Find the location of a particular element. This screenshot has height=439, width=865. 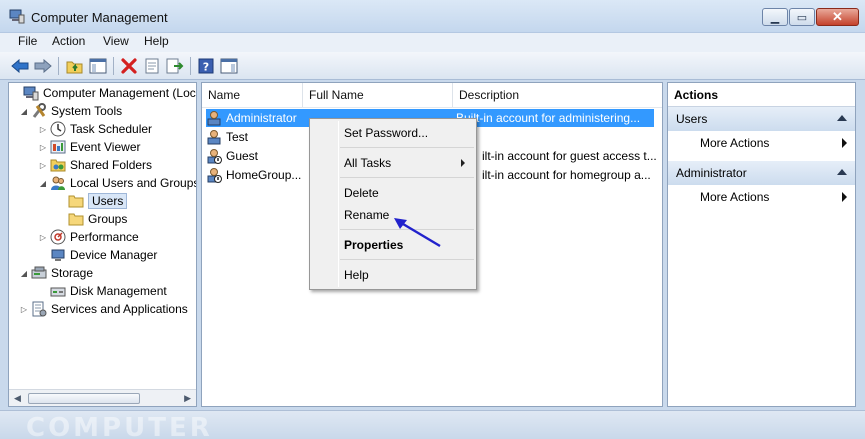

close-icon: ✕ is located at coordinates (837, 16).